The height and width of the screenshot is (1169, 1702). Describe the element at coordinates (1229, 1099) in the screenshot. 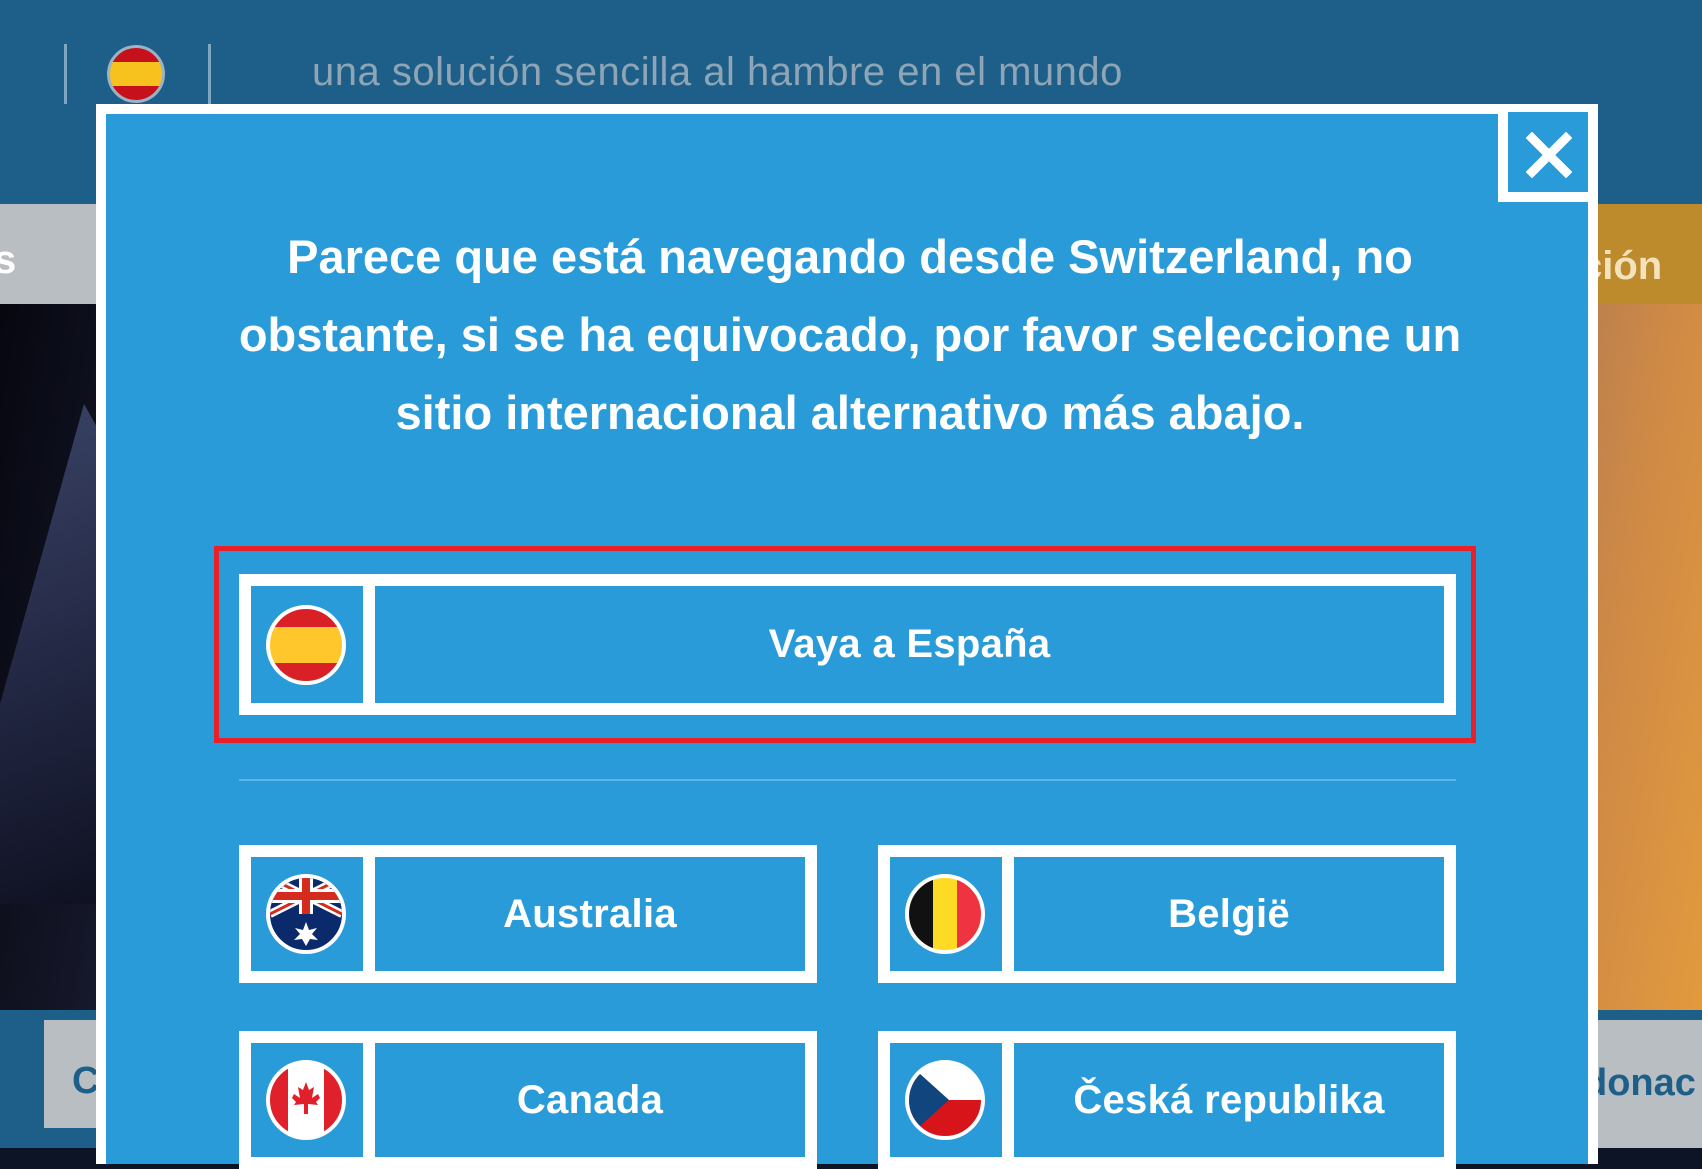

I see `country-label: Česká republika` at that location.